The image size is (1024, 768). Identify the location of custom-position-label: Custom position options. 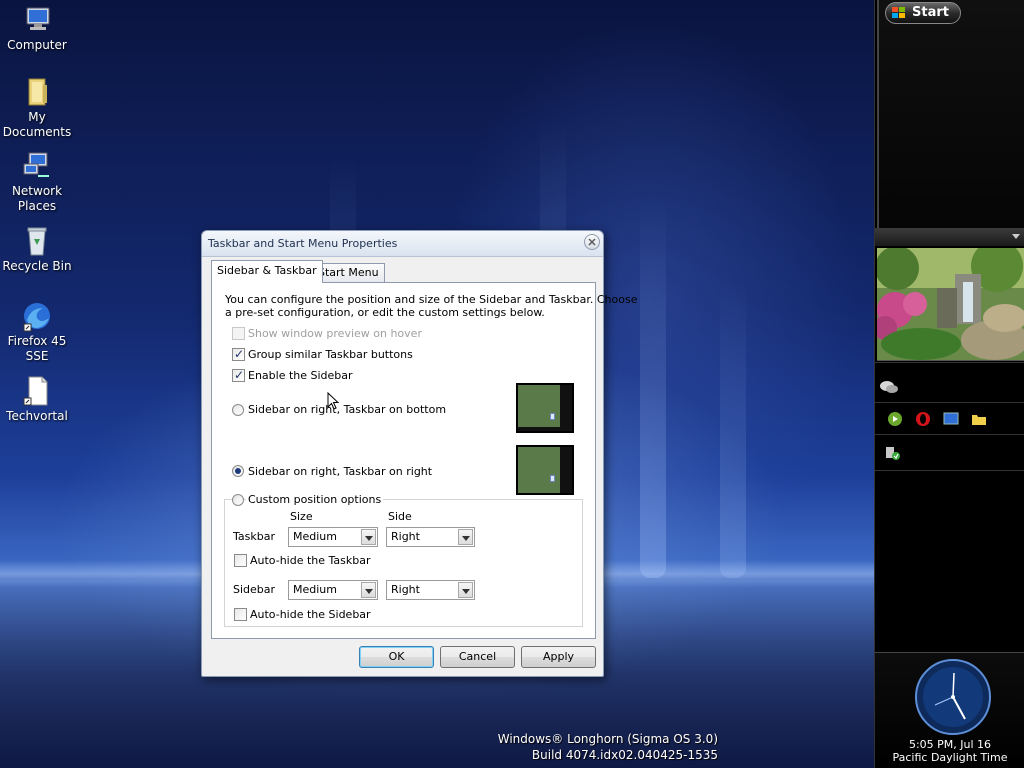
(315, 499).